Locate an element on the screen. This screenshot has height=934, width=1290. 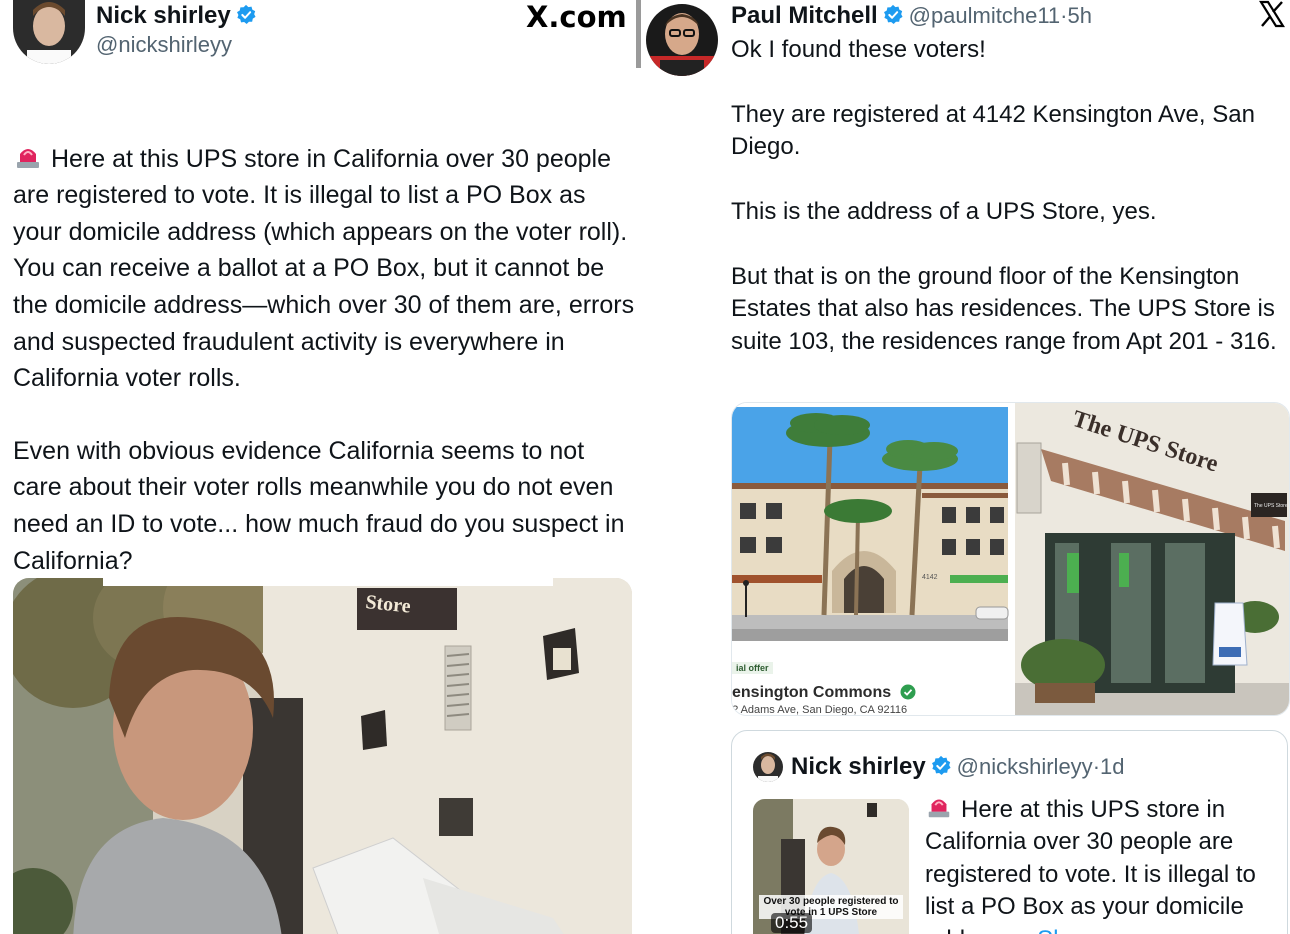
tweet-paragraph: Ok I found these voters! is located at coordinates (858, 49).